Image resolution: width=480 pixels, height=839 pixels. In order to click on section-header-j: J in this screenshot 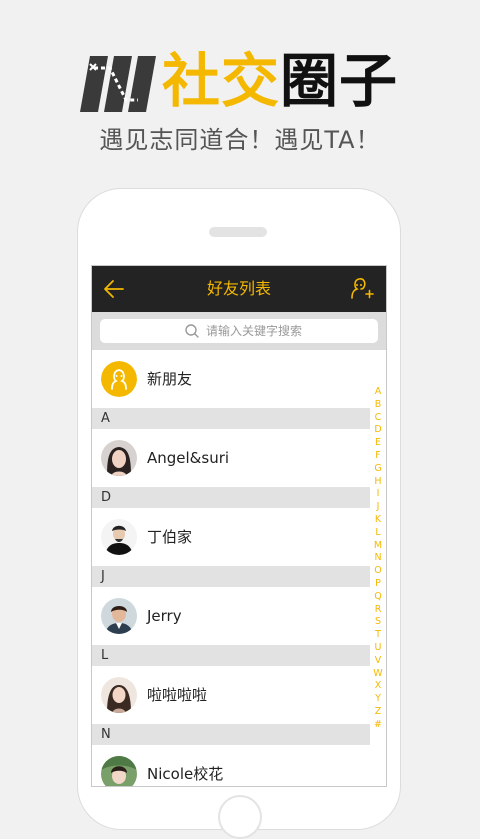, I will do `click(231, 576)`.